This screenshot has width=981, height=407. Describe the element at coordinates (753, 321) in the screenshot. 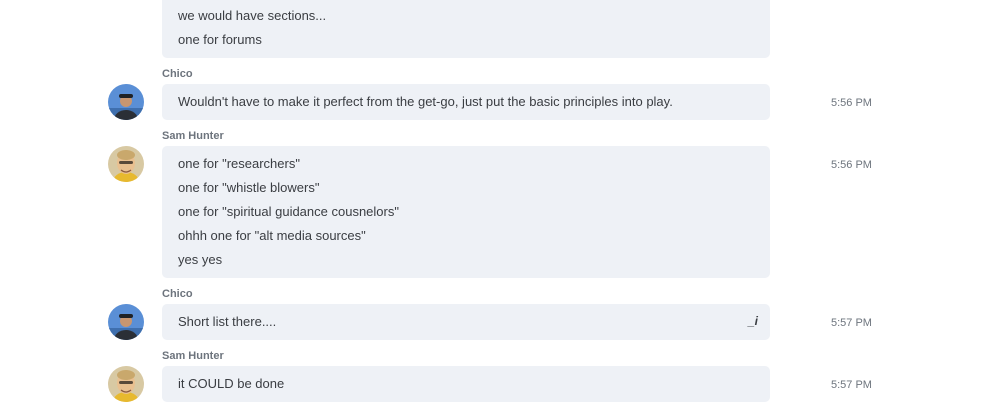

I see `edit-indicator-icon: _i` at that location.